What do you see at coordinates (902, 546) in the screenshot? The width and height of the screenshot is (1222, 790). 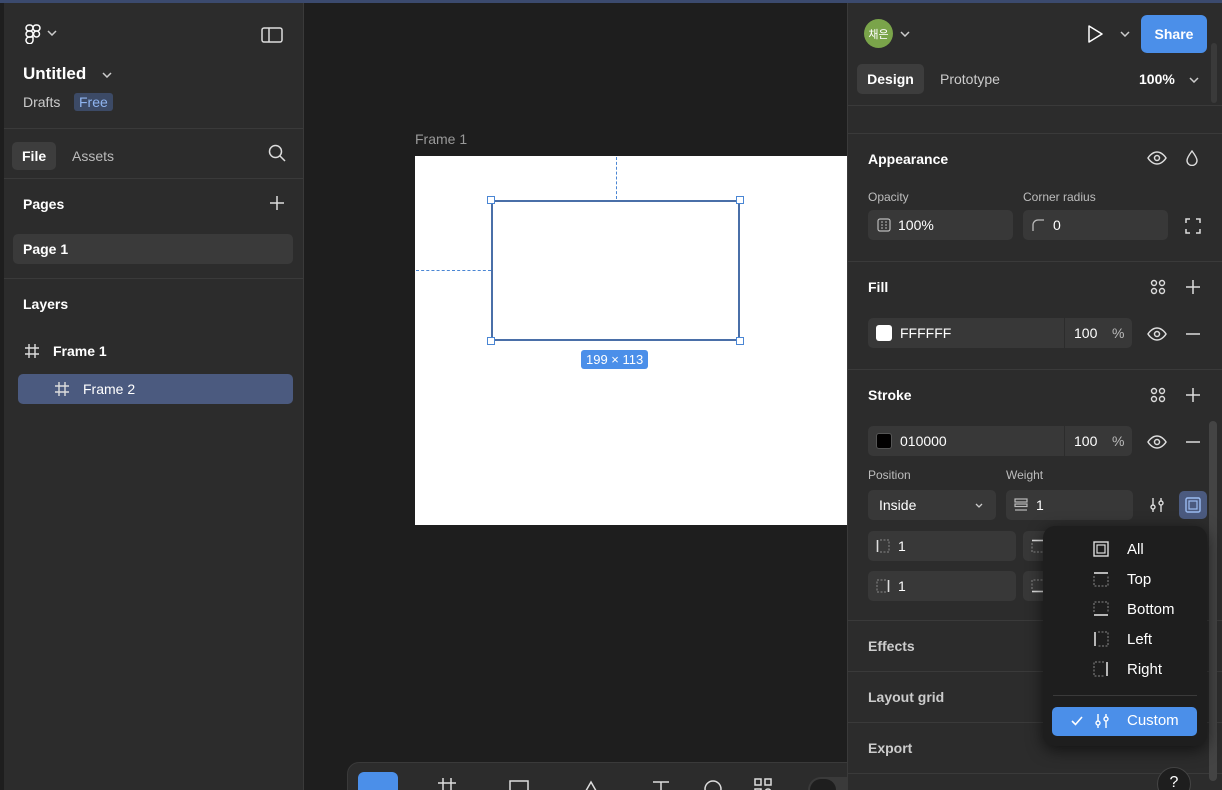 I see `stroke-left-value: 1` at bounding box center [902, 546].